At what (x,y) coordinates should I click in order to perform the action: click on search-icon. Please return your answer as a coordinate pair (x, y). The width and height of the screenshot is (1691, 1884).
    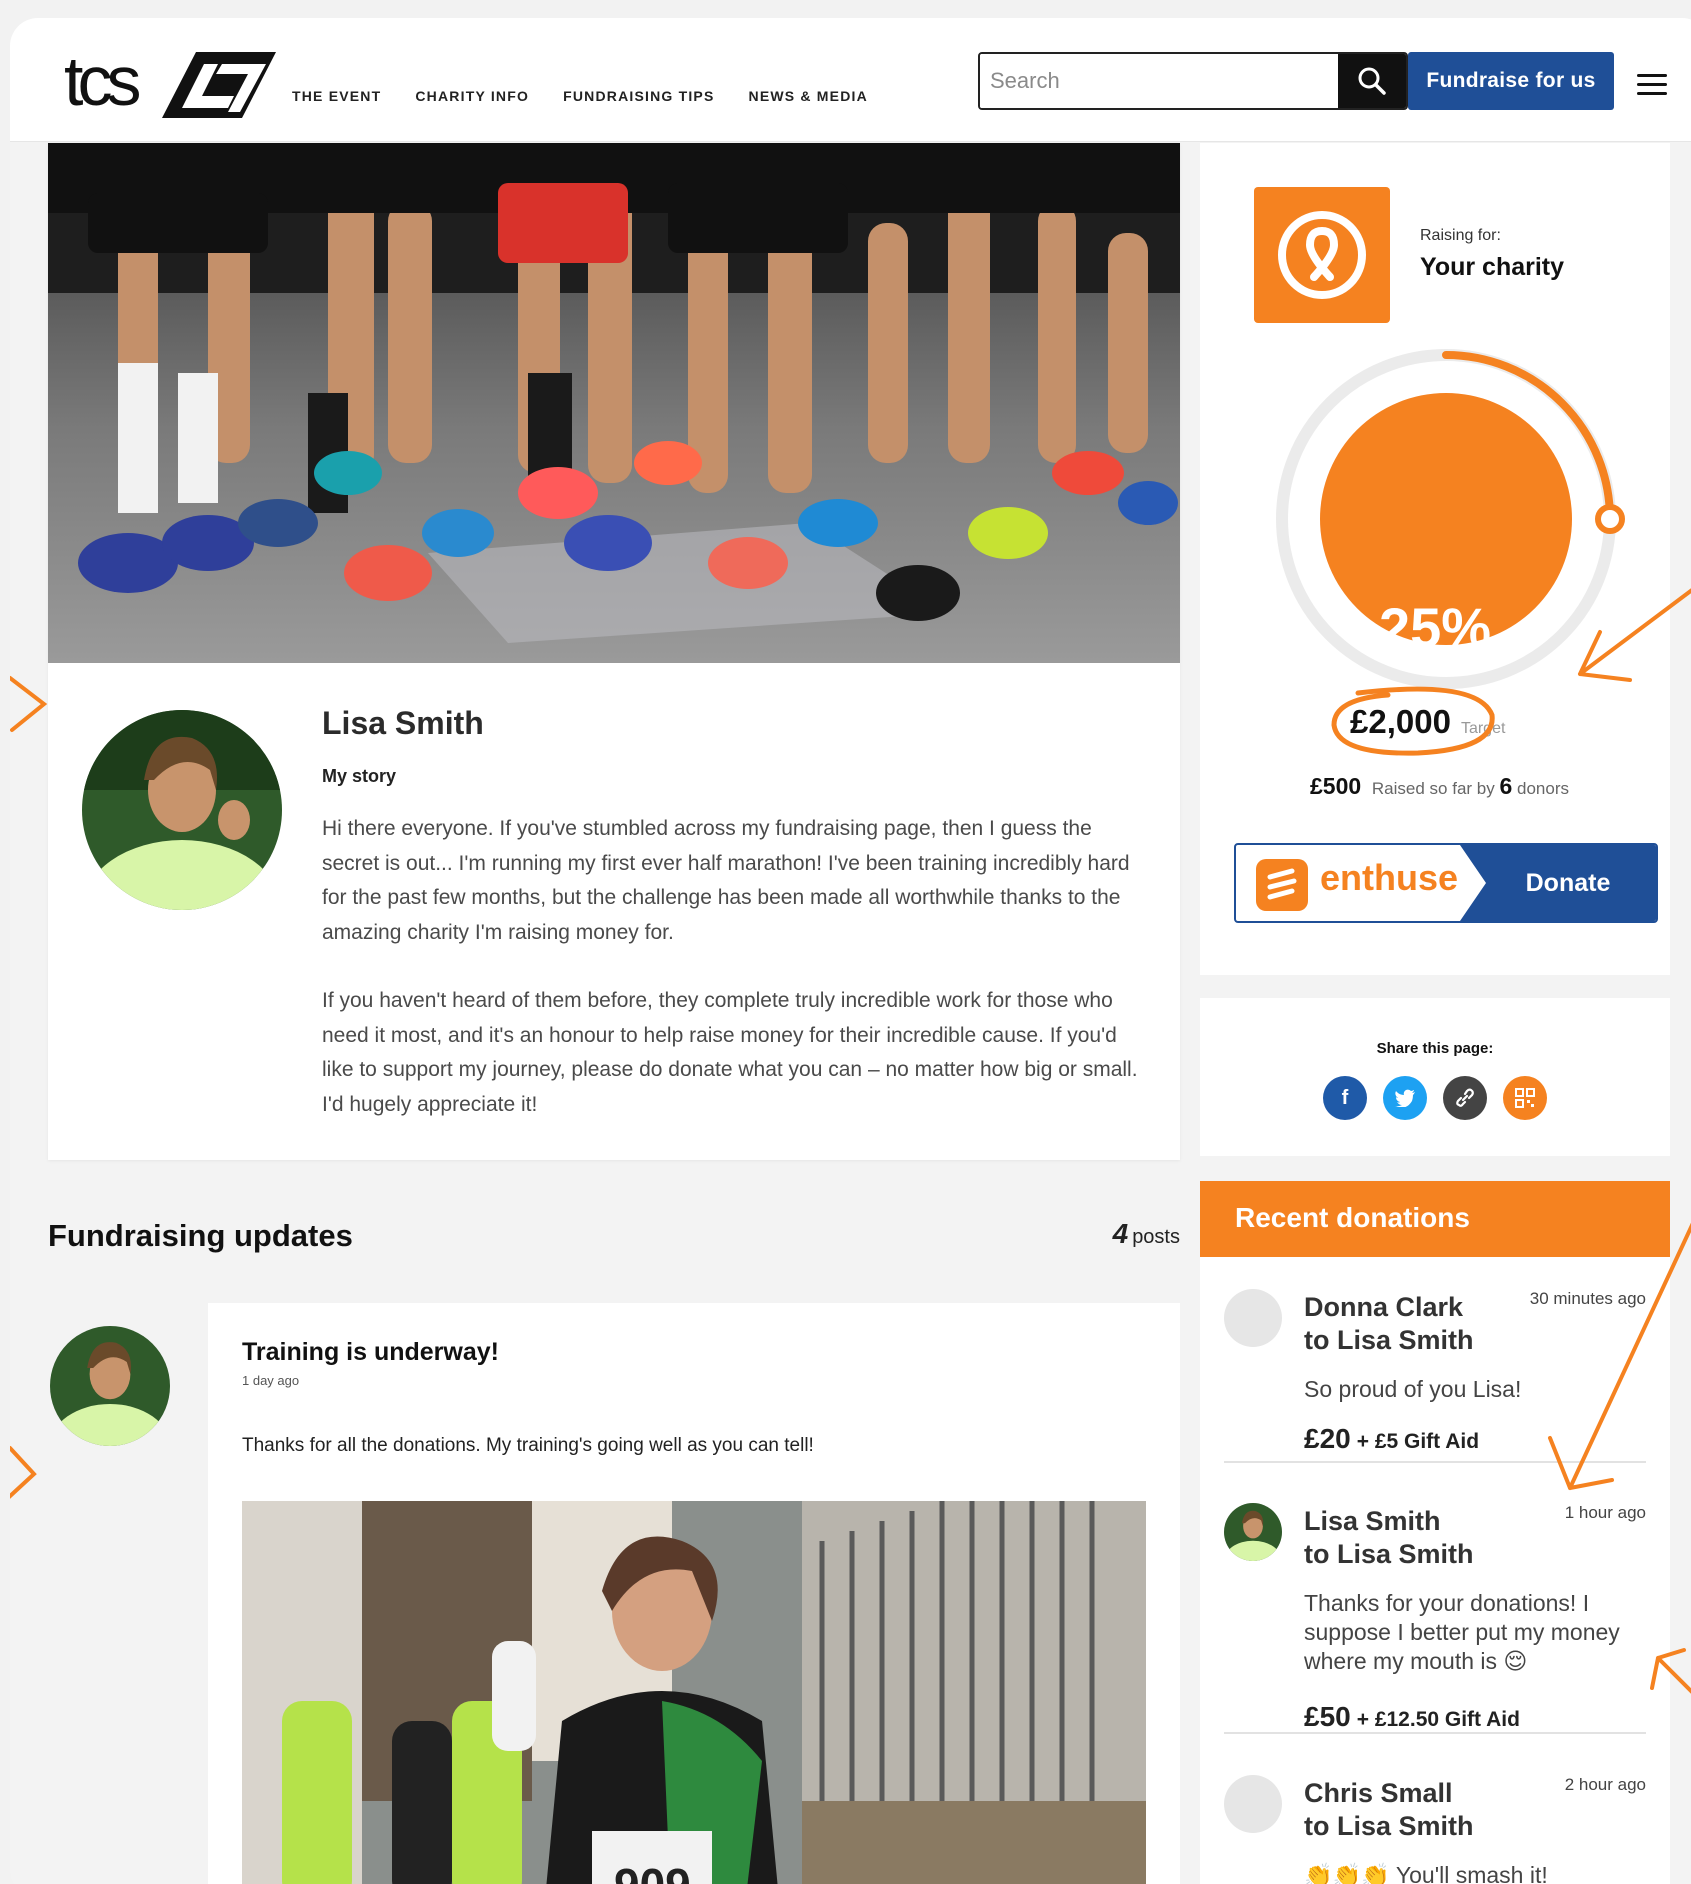
    Looking at the image, I should click on (1372, 81).